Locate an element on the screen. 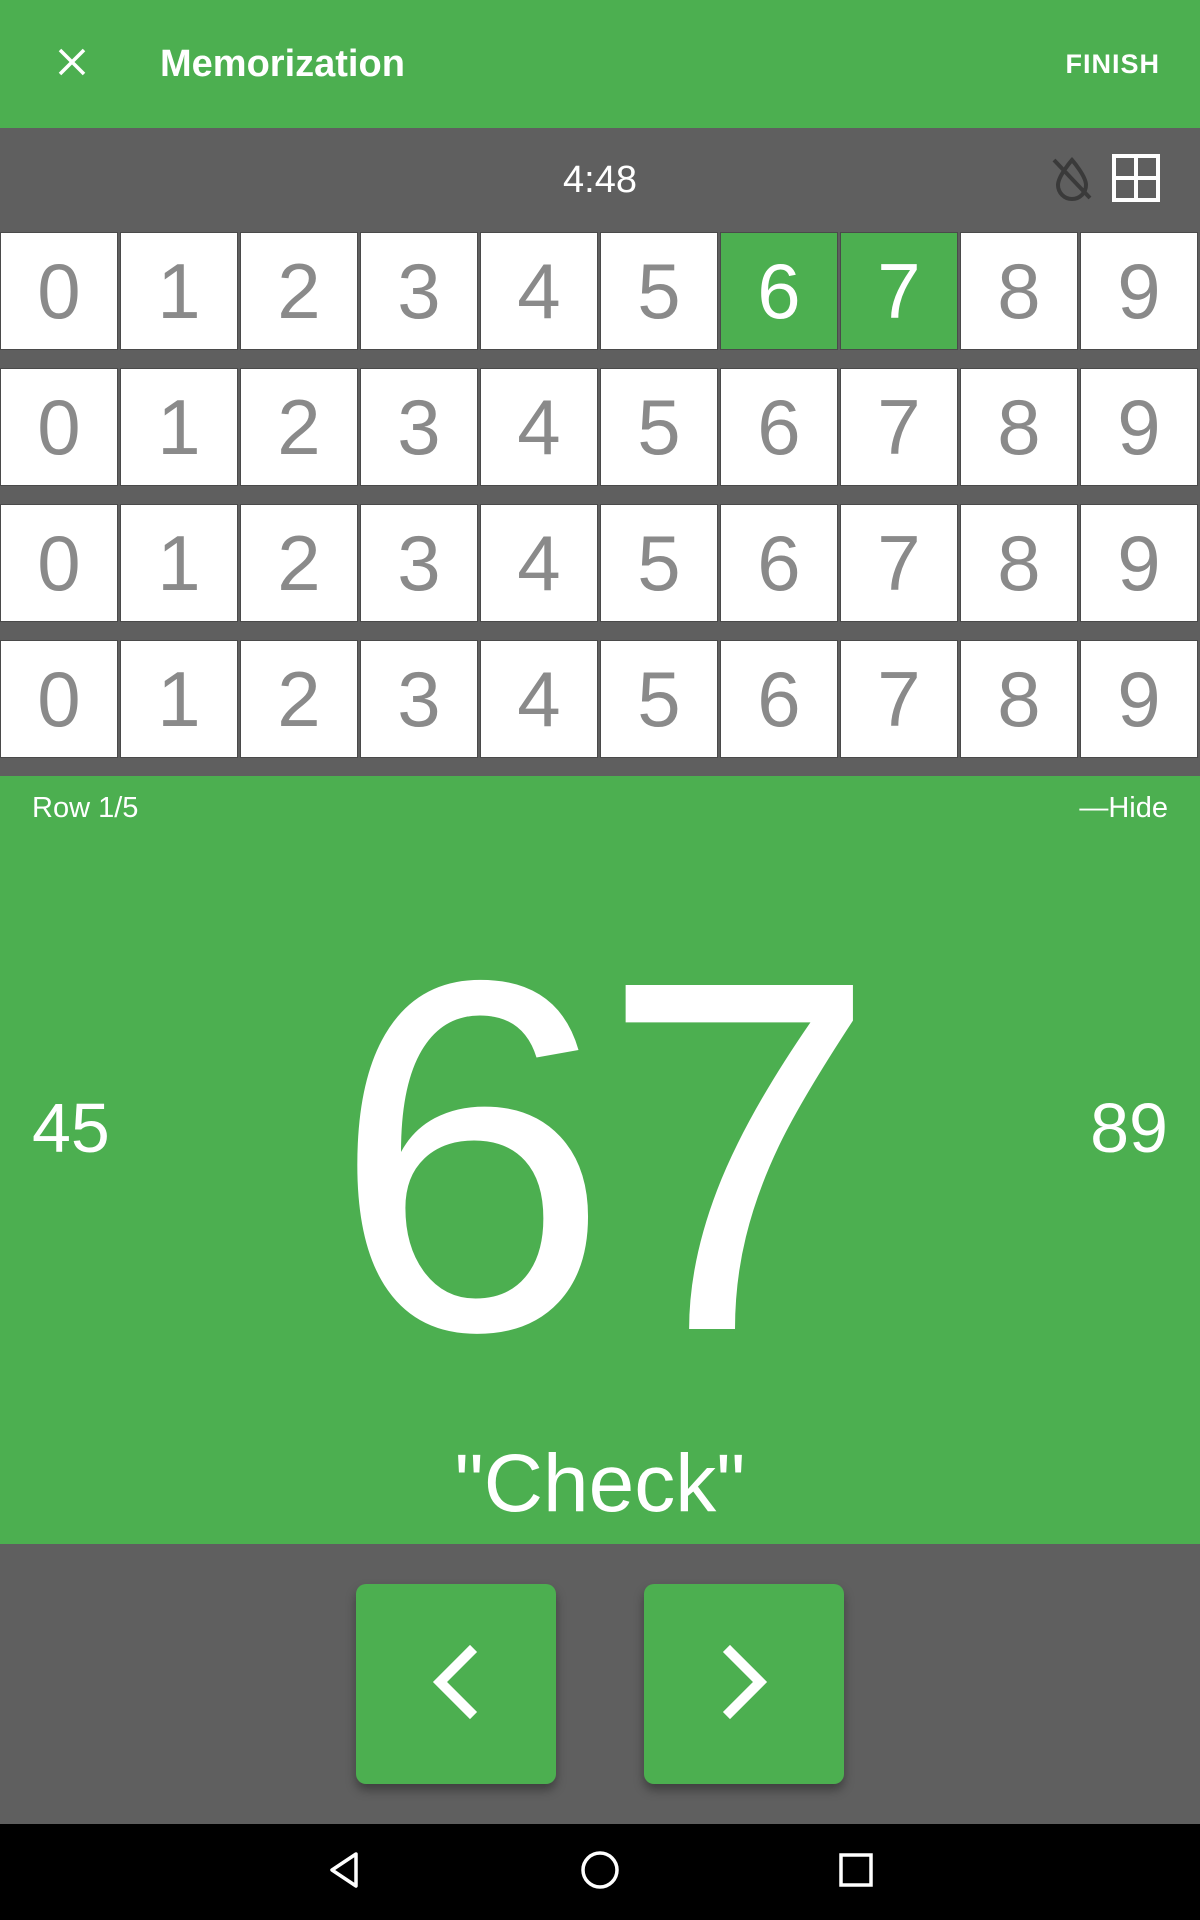  chevron-left-icon is located at coordinates (456, 1684).